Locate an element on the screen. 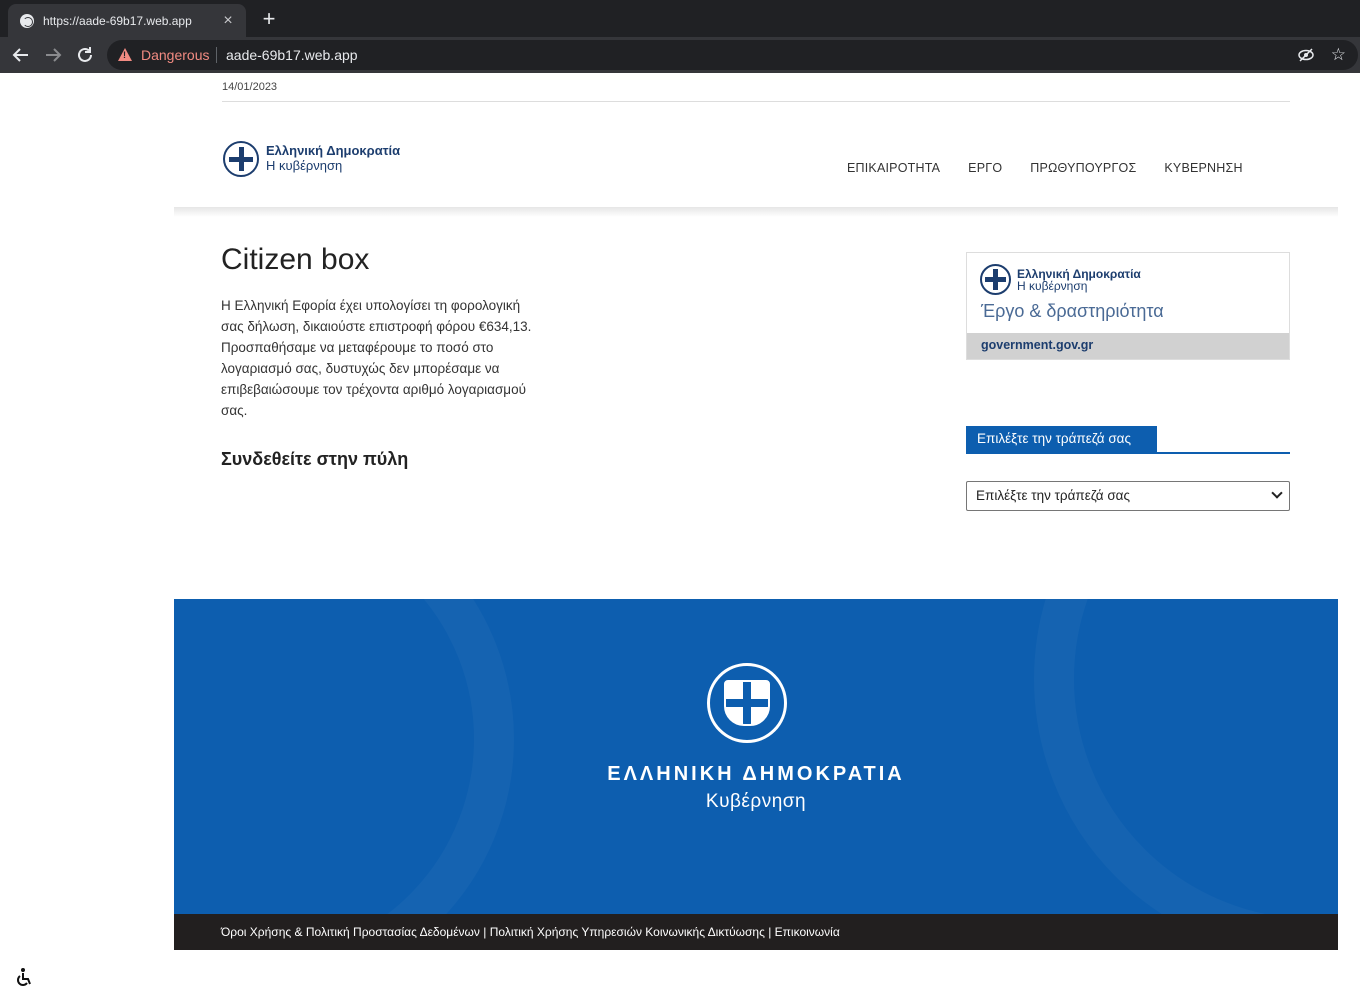  nav-item-government: ΚΥΒΕΡΝΗΣΗ is located at coordinates (1203, 168).